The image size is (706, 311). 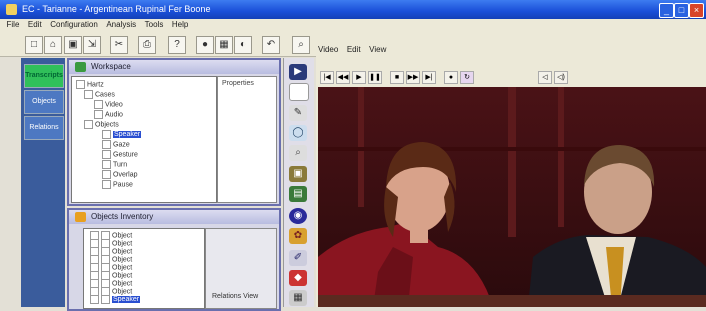 What do you see at coordinates (561, 77) in the screenshot?
I see `volume-icon: ◁)` at bounding box center [561, 77].